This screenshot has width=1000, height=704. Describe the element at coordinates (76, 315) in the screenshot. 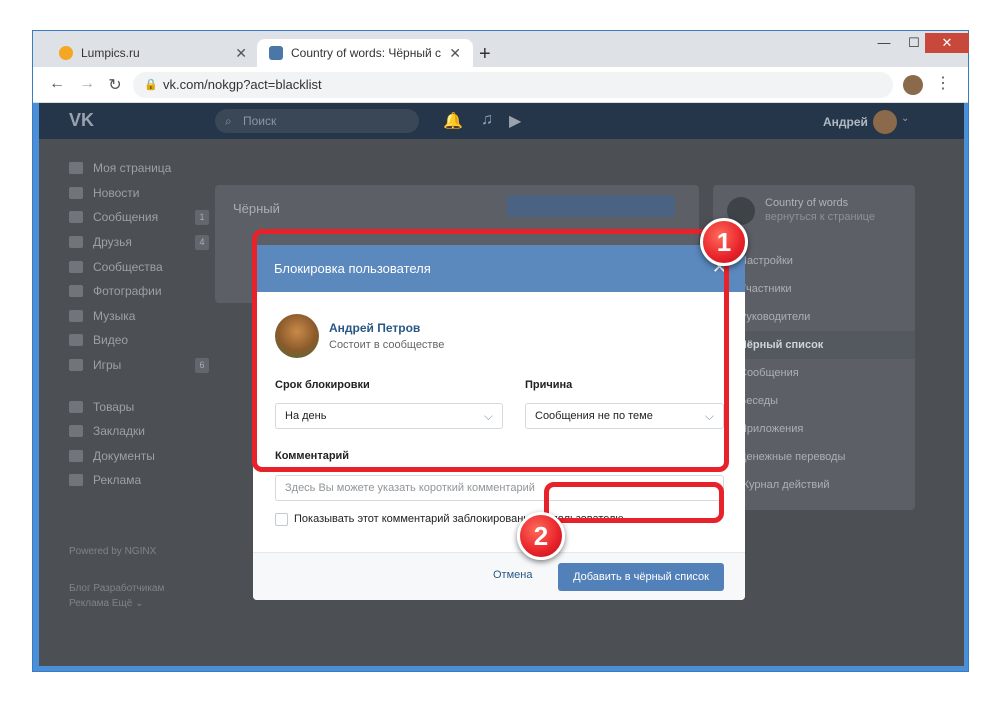

I see `music-icon` at that location.